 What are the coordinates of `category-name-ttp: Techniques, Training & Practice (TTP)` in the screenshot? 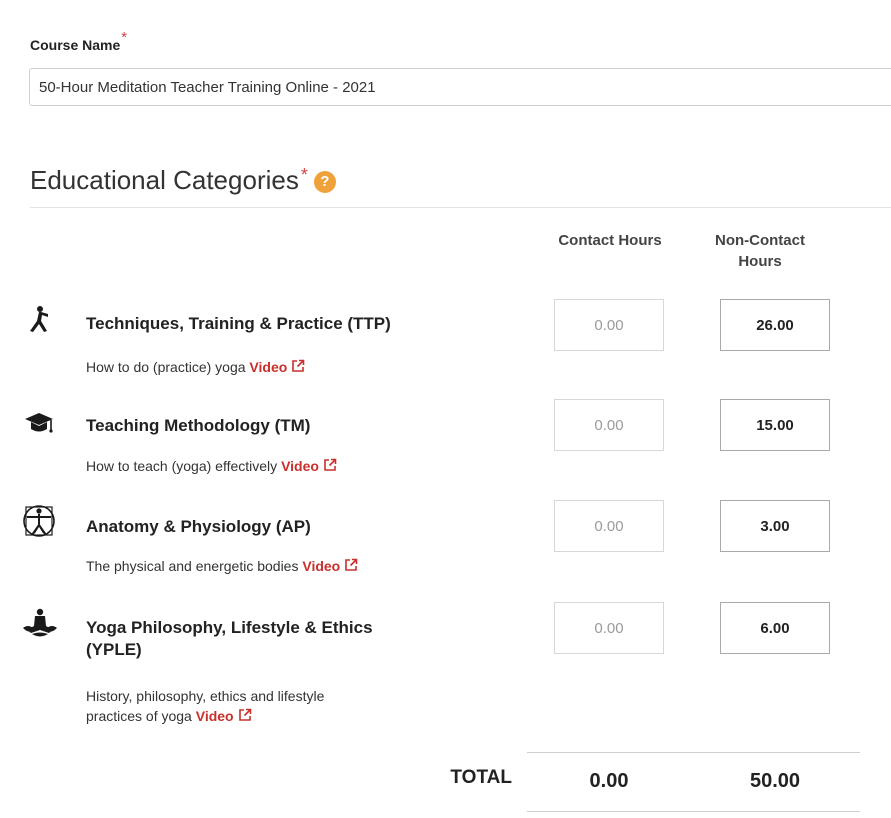 It's located at (238, 323).